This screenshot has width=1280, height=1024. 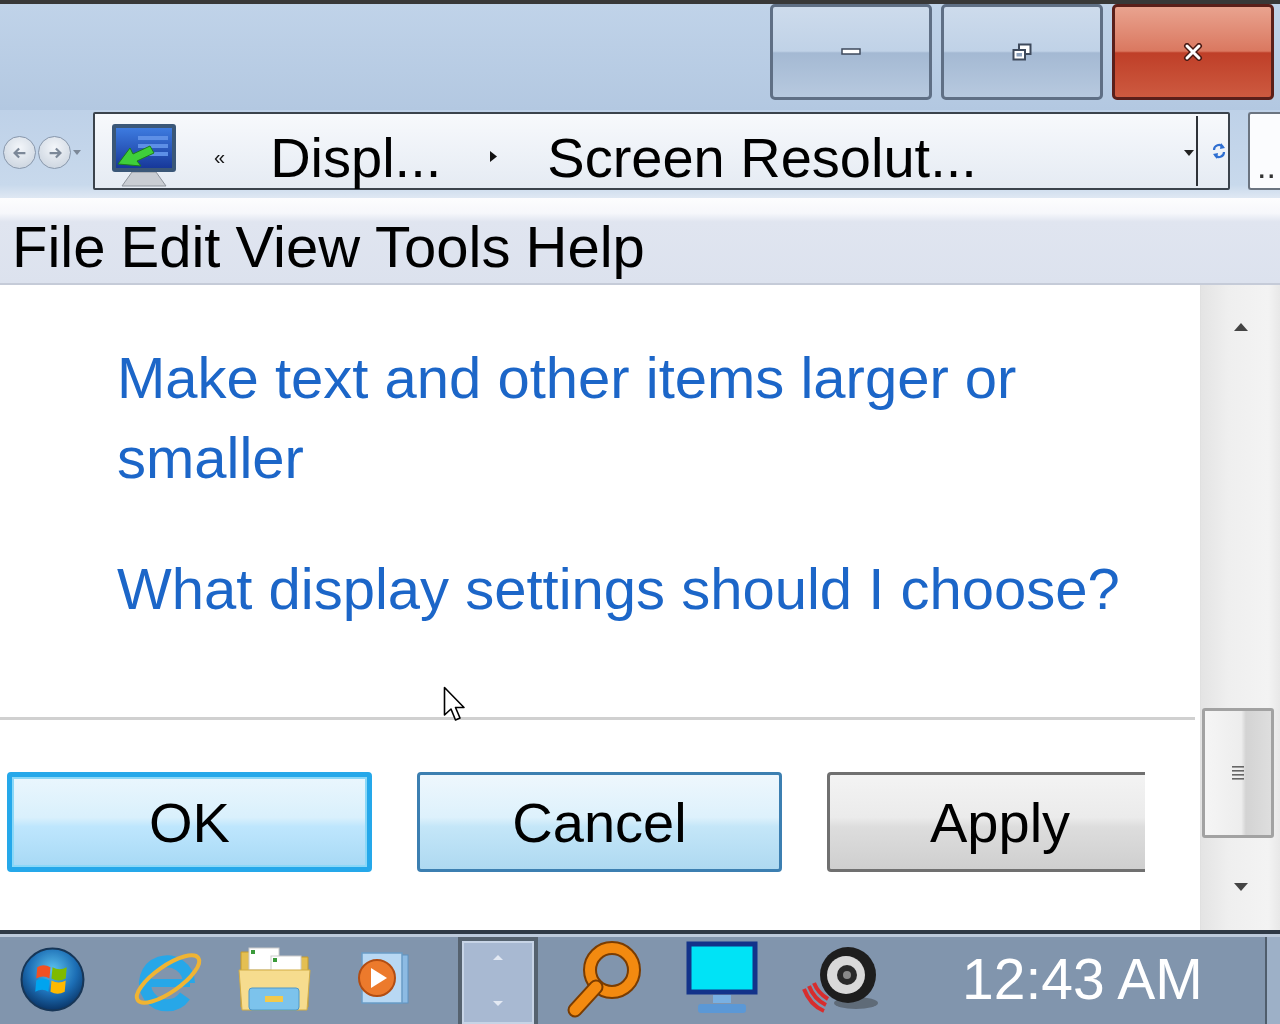 I want to click on minimize-button, so click(x=851, y=52).